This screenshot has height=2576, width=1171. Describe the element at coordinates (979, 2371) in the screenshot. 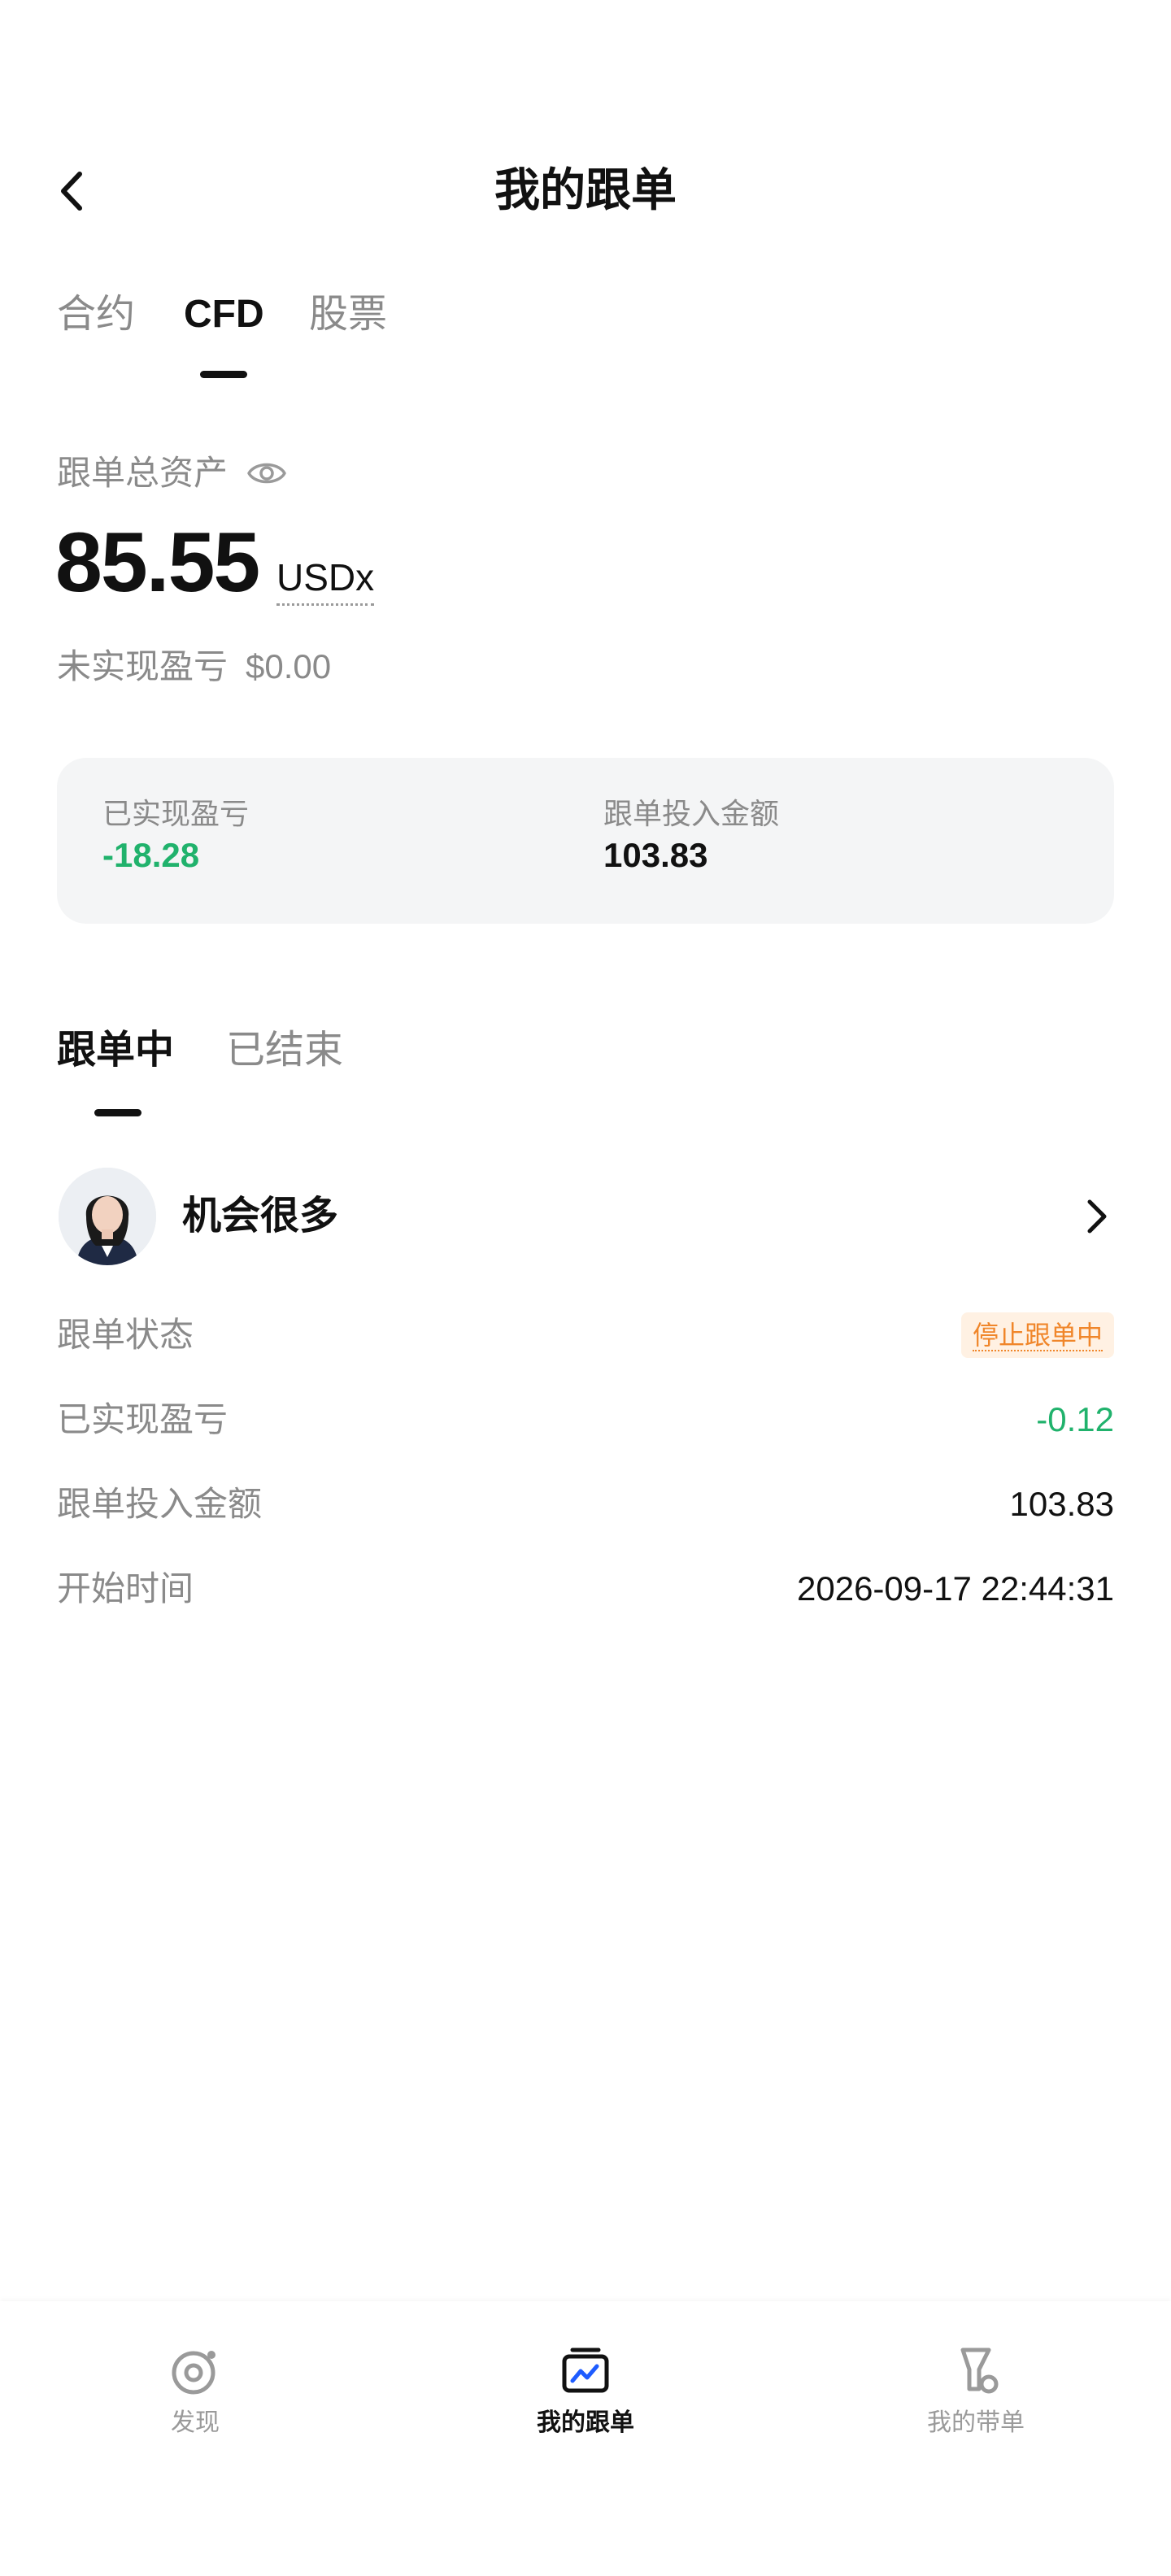

I see `lead-trade-icon` at that location.